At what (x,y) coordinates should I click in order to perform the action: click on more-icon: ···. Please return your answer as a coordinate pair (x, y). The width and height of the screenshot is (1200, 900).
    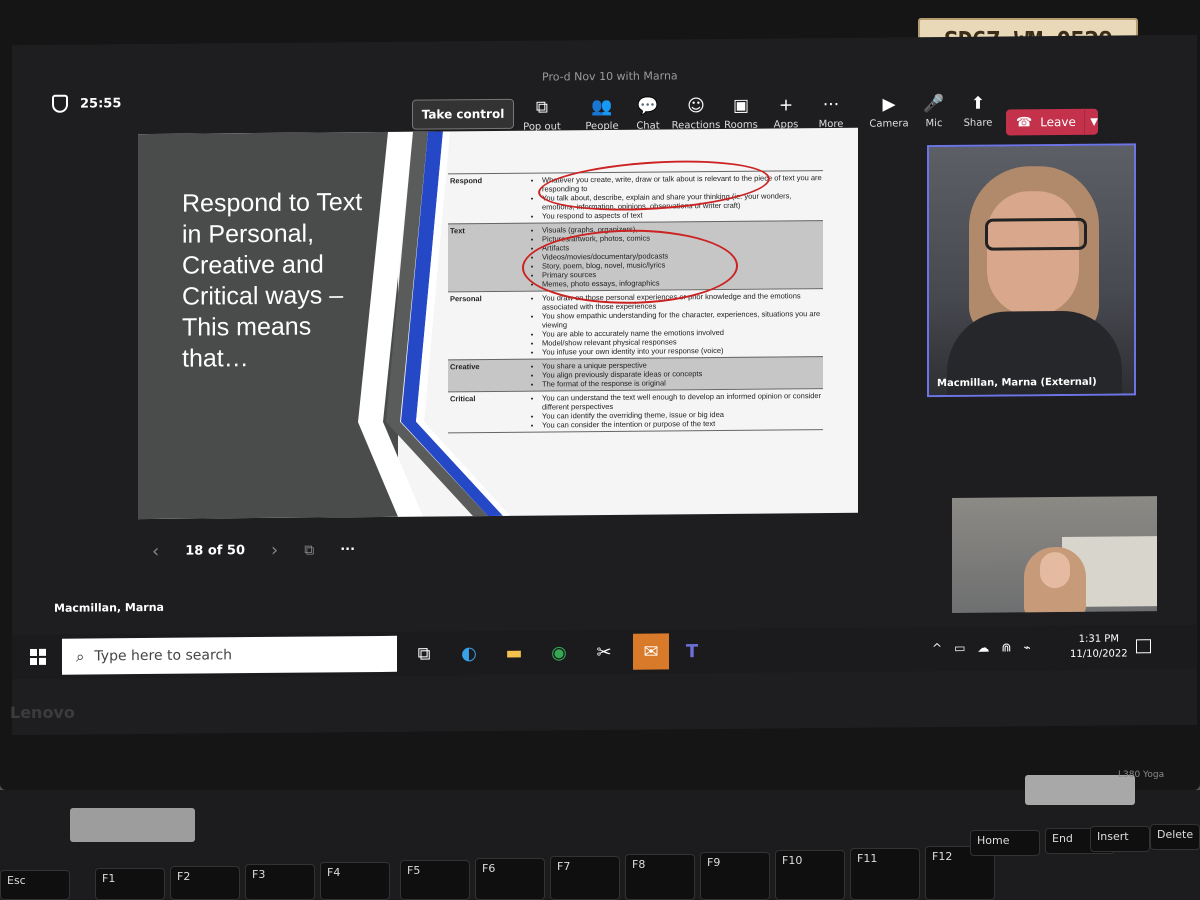
    Looking at the image, I should click on (831, 105).